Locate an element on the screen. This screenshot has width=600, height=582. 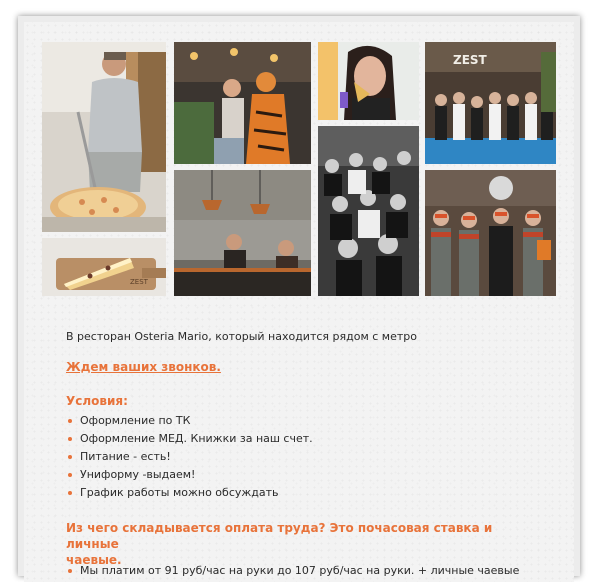
staff-in-masks-photo is located at coordinates (490, 233).